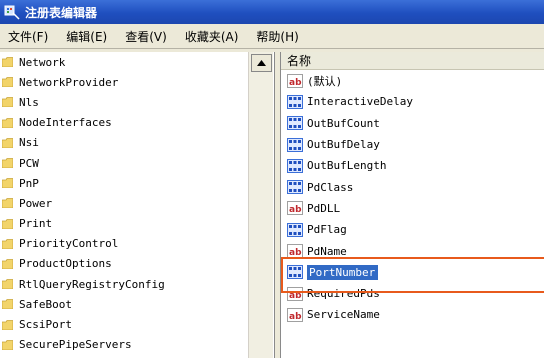  What do you see at coordinates (324, 208) in the screenshot?
I see `value-name: PdDLL` at bounding box center [324, 208].